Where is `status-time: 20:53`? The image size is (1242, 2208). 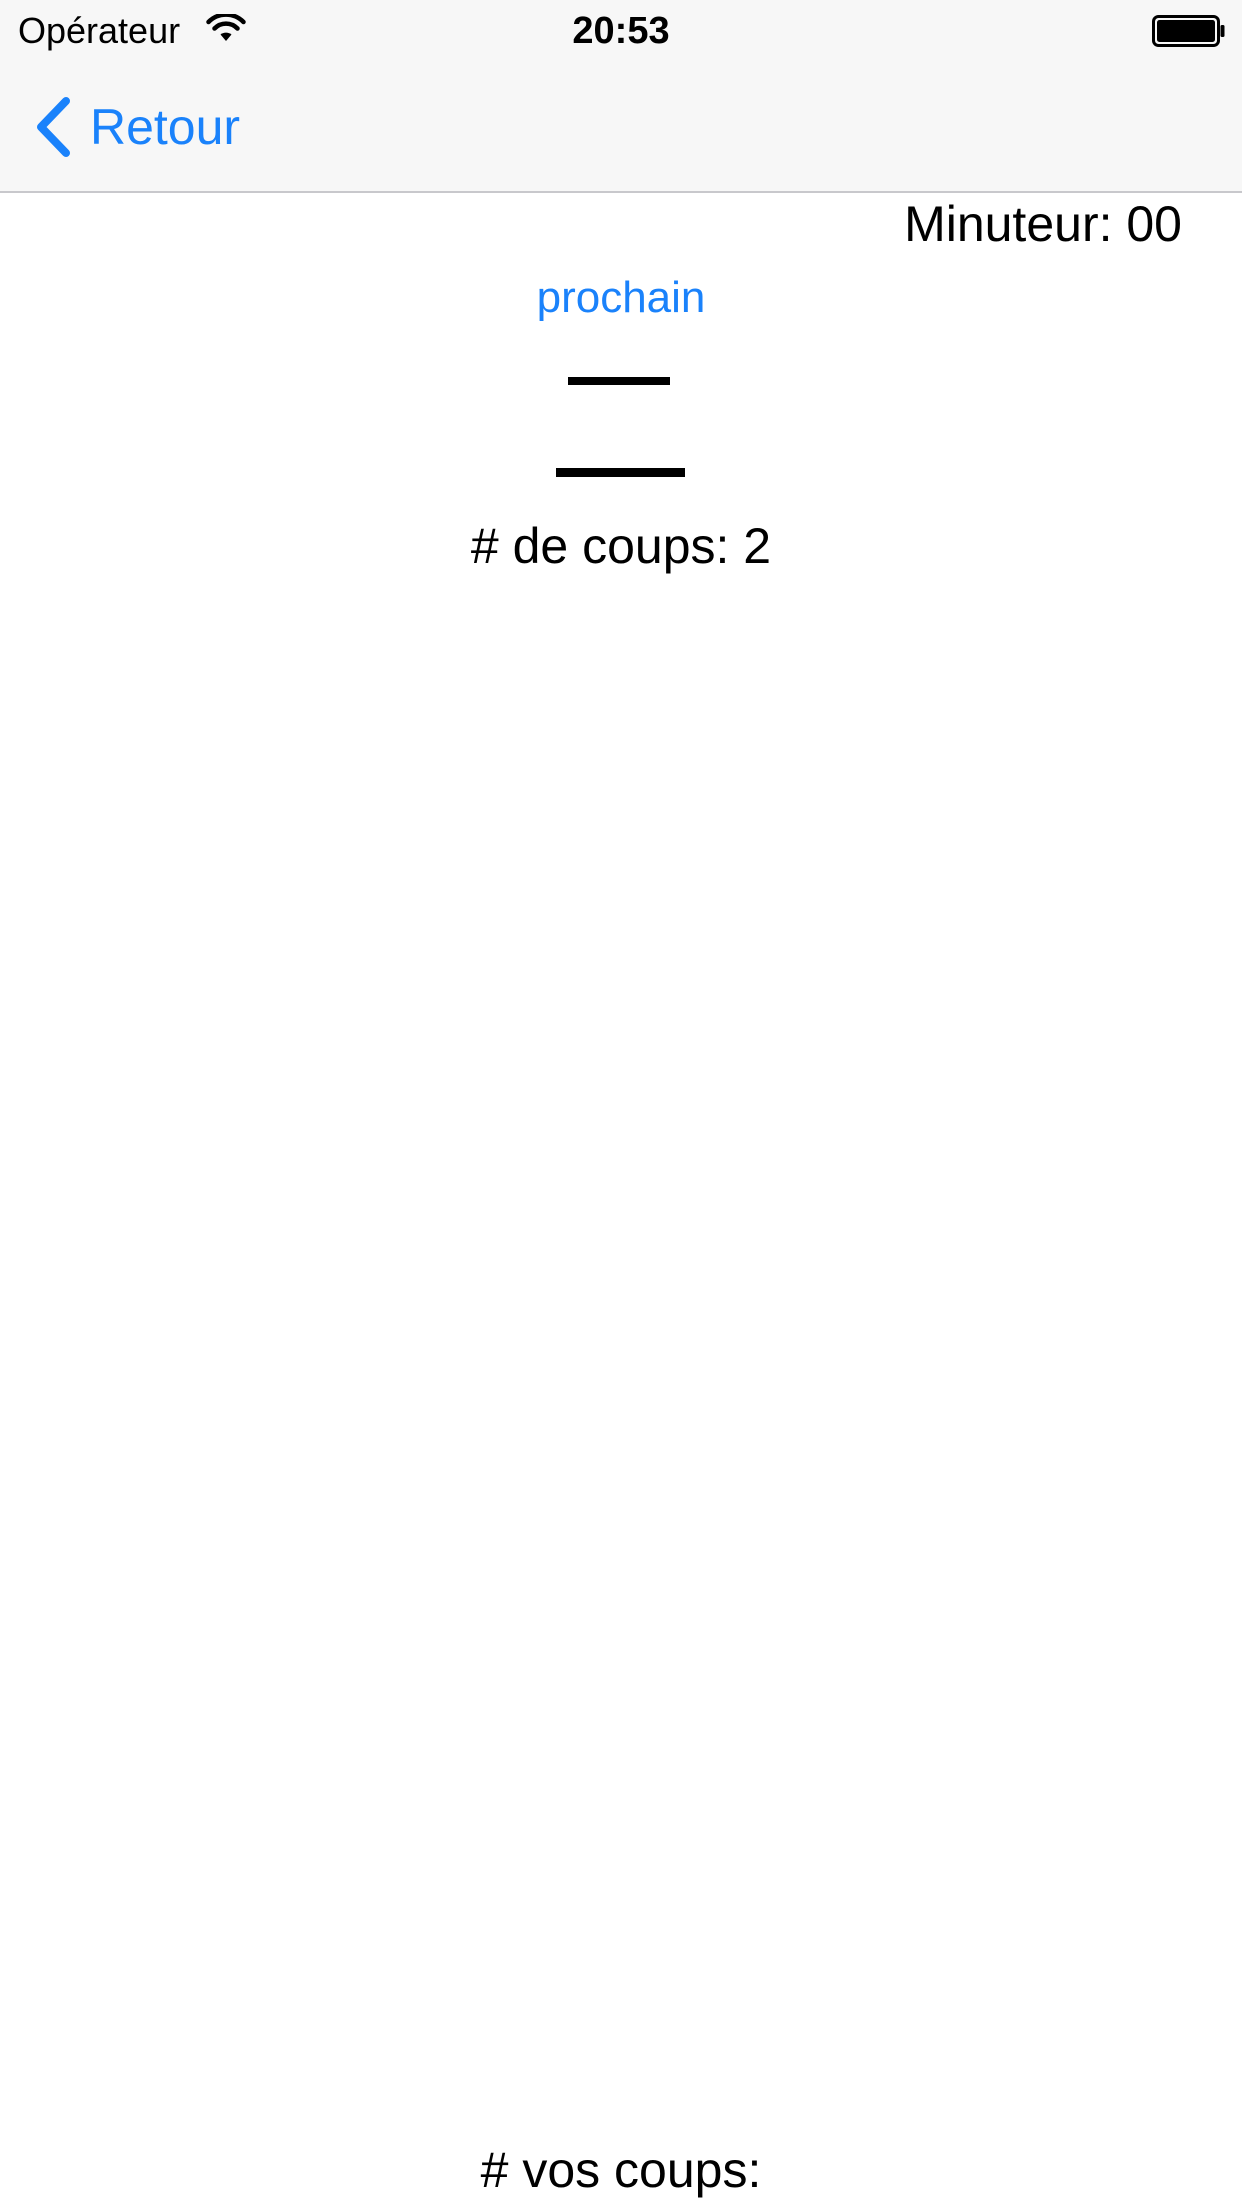 status-time: 20:53 is located at coordinates (621, 31).